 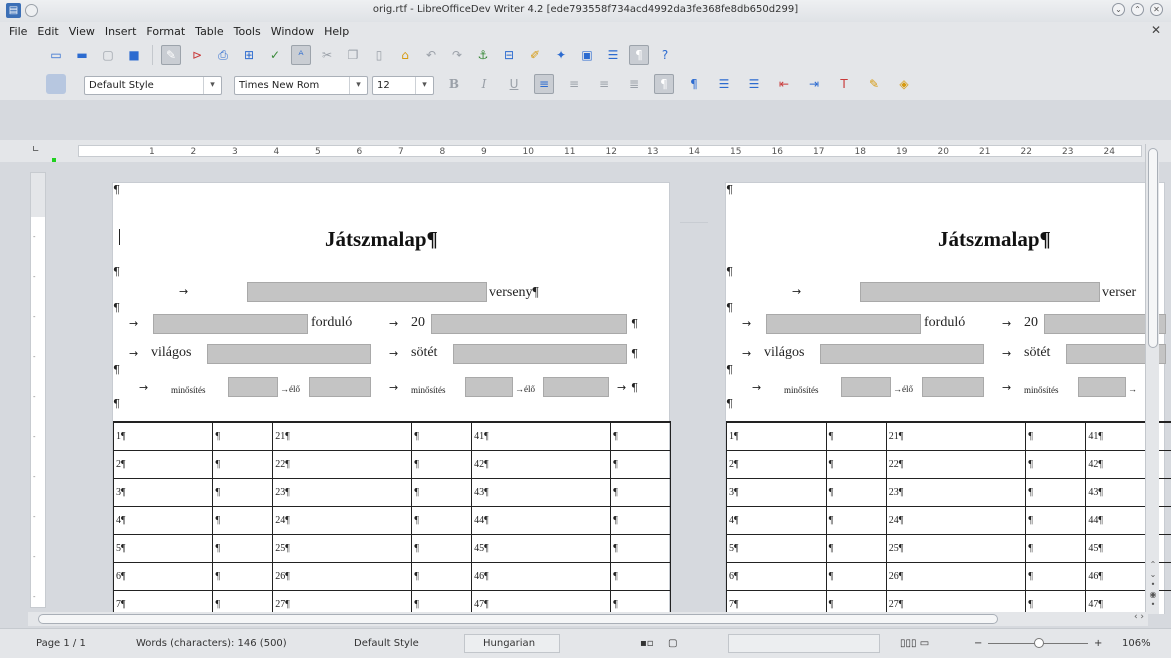 What do you see at coordinates (301, 55) in the screenshot?
I see `autospellcheck-icon: ᴬ` at bounding box center [301, 55].